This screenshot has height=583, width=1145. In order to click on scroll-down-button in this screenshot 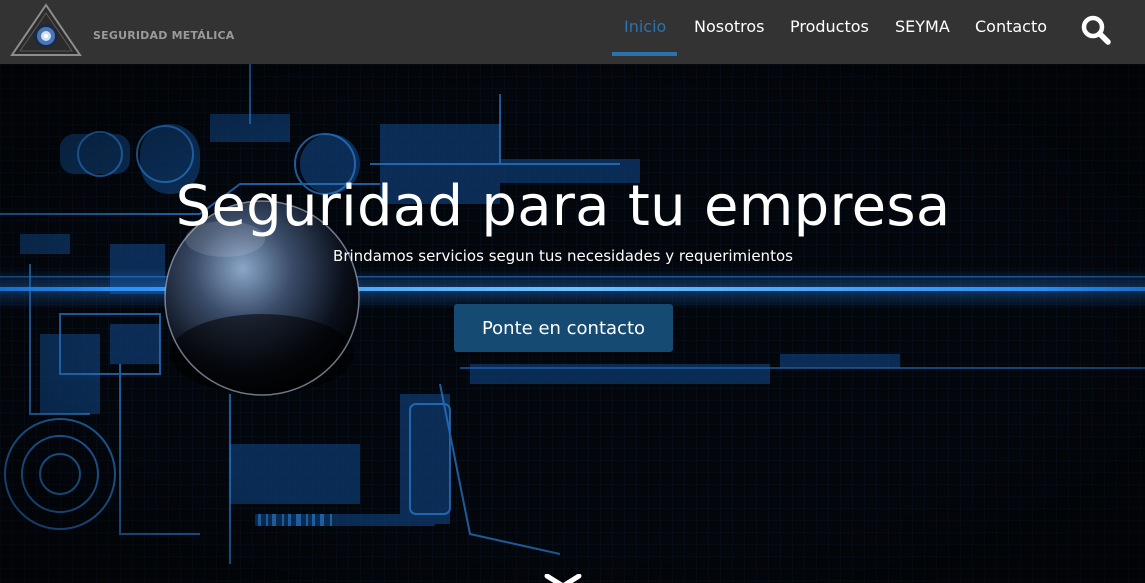, I will do `click(563, 578)`.